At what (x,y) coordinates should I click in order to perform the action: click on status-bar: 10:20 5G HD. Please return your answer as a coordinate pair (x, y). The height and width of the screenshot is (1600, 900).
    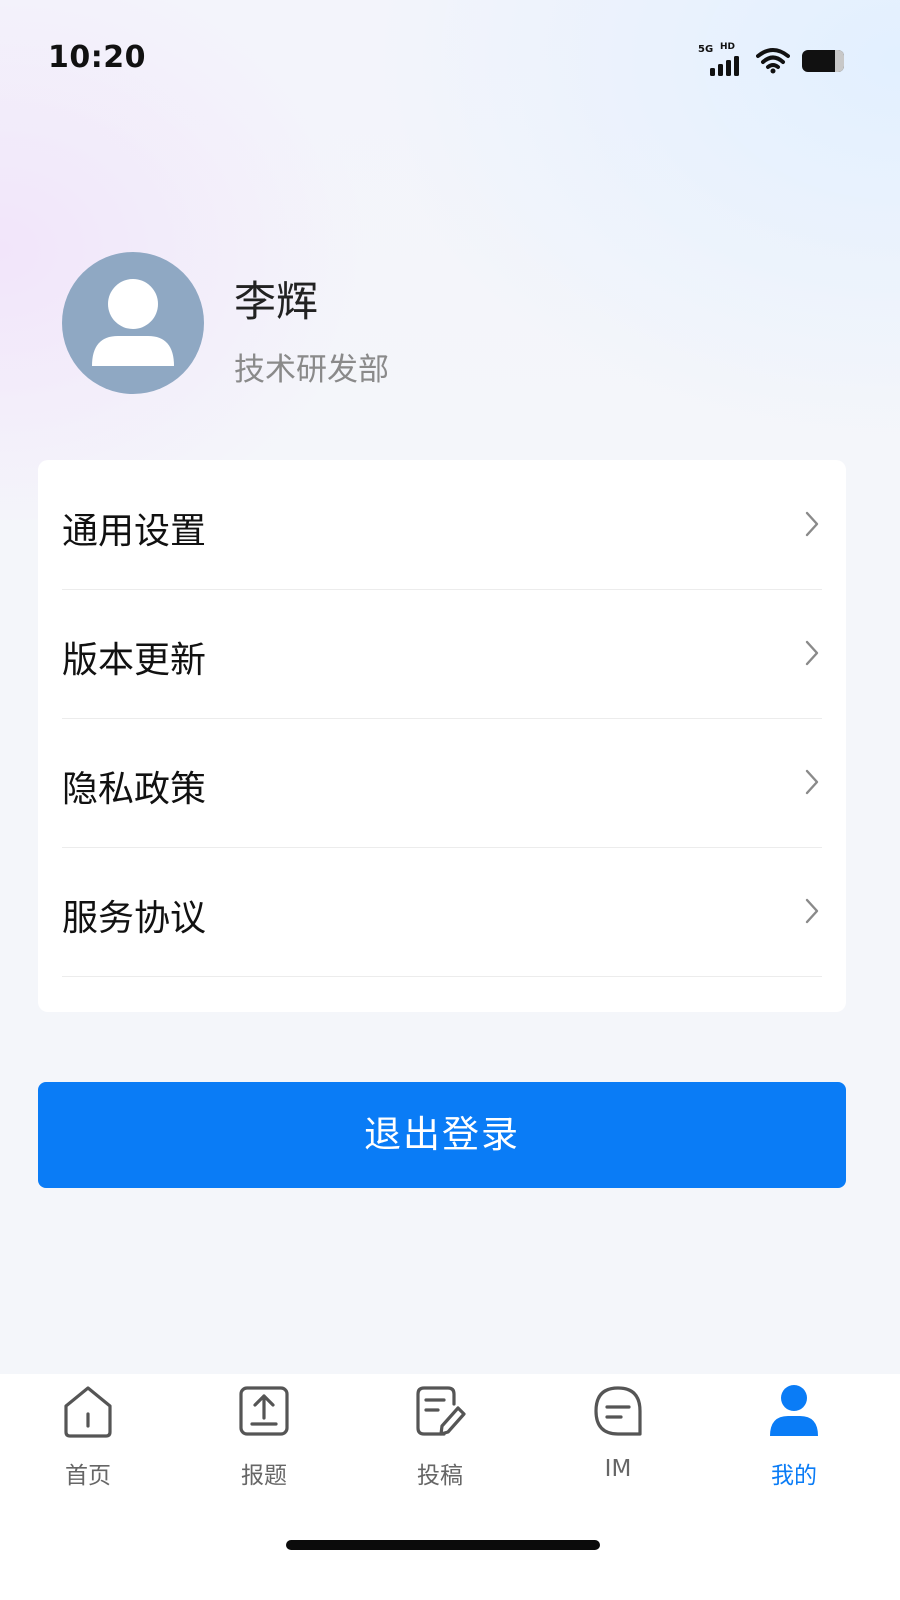
    Looking at the image, I should click on (450, 55).